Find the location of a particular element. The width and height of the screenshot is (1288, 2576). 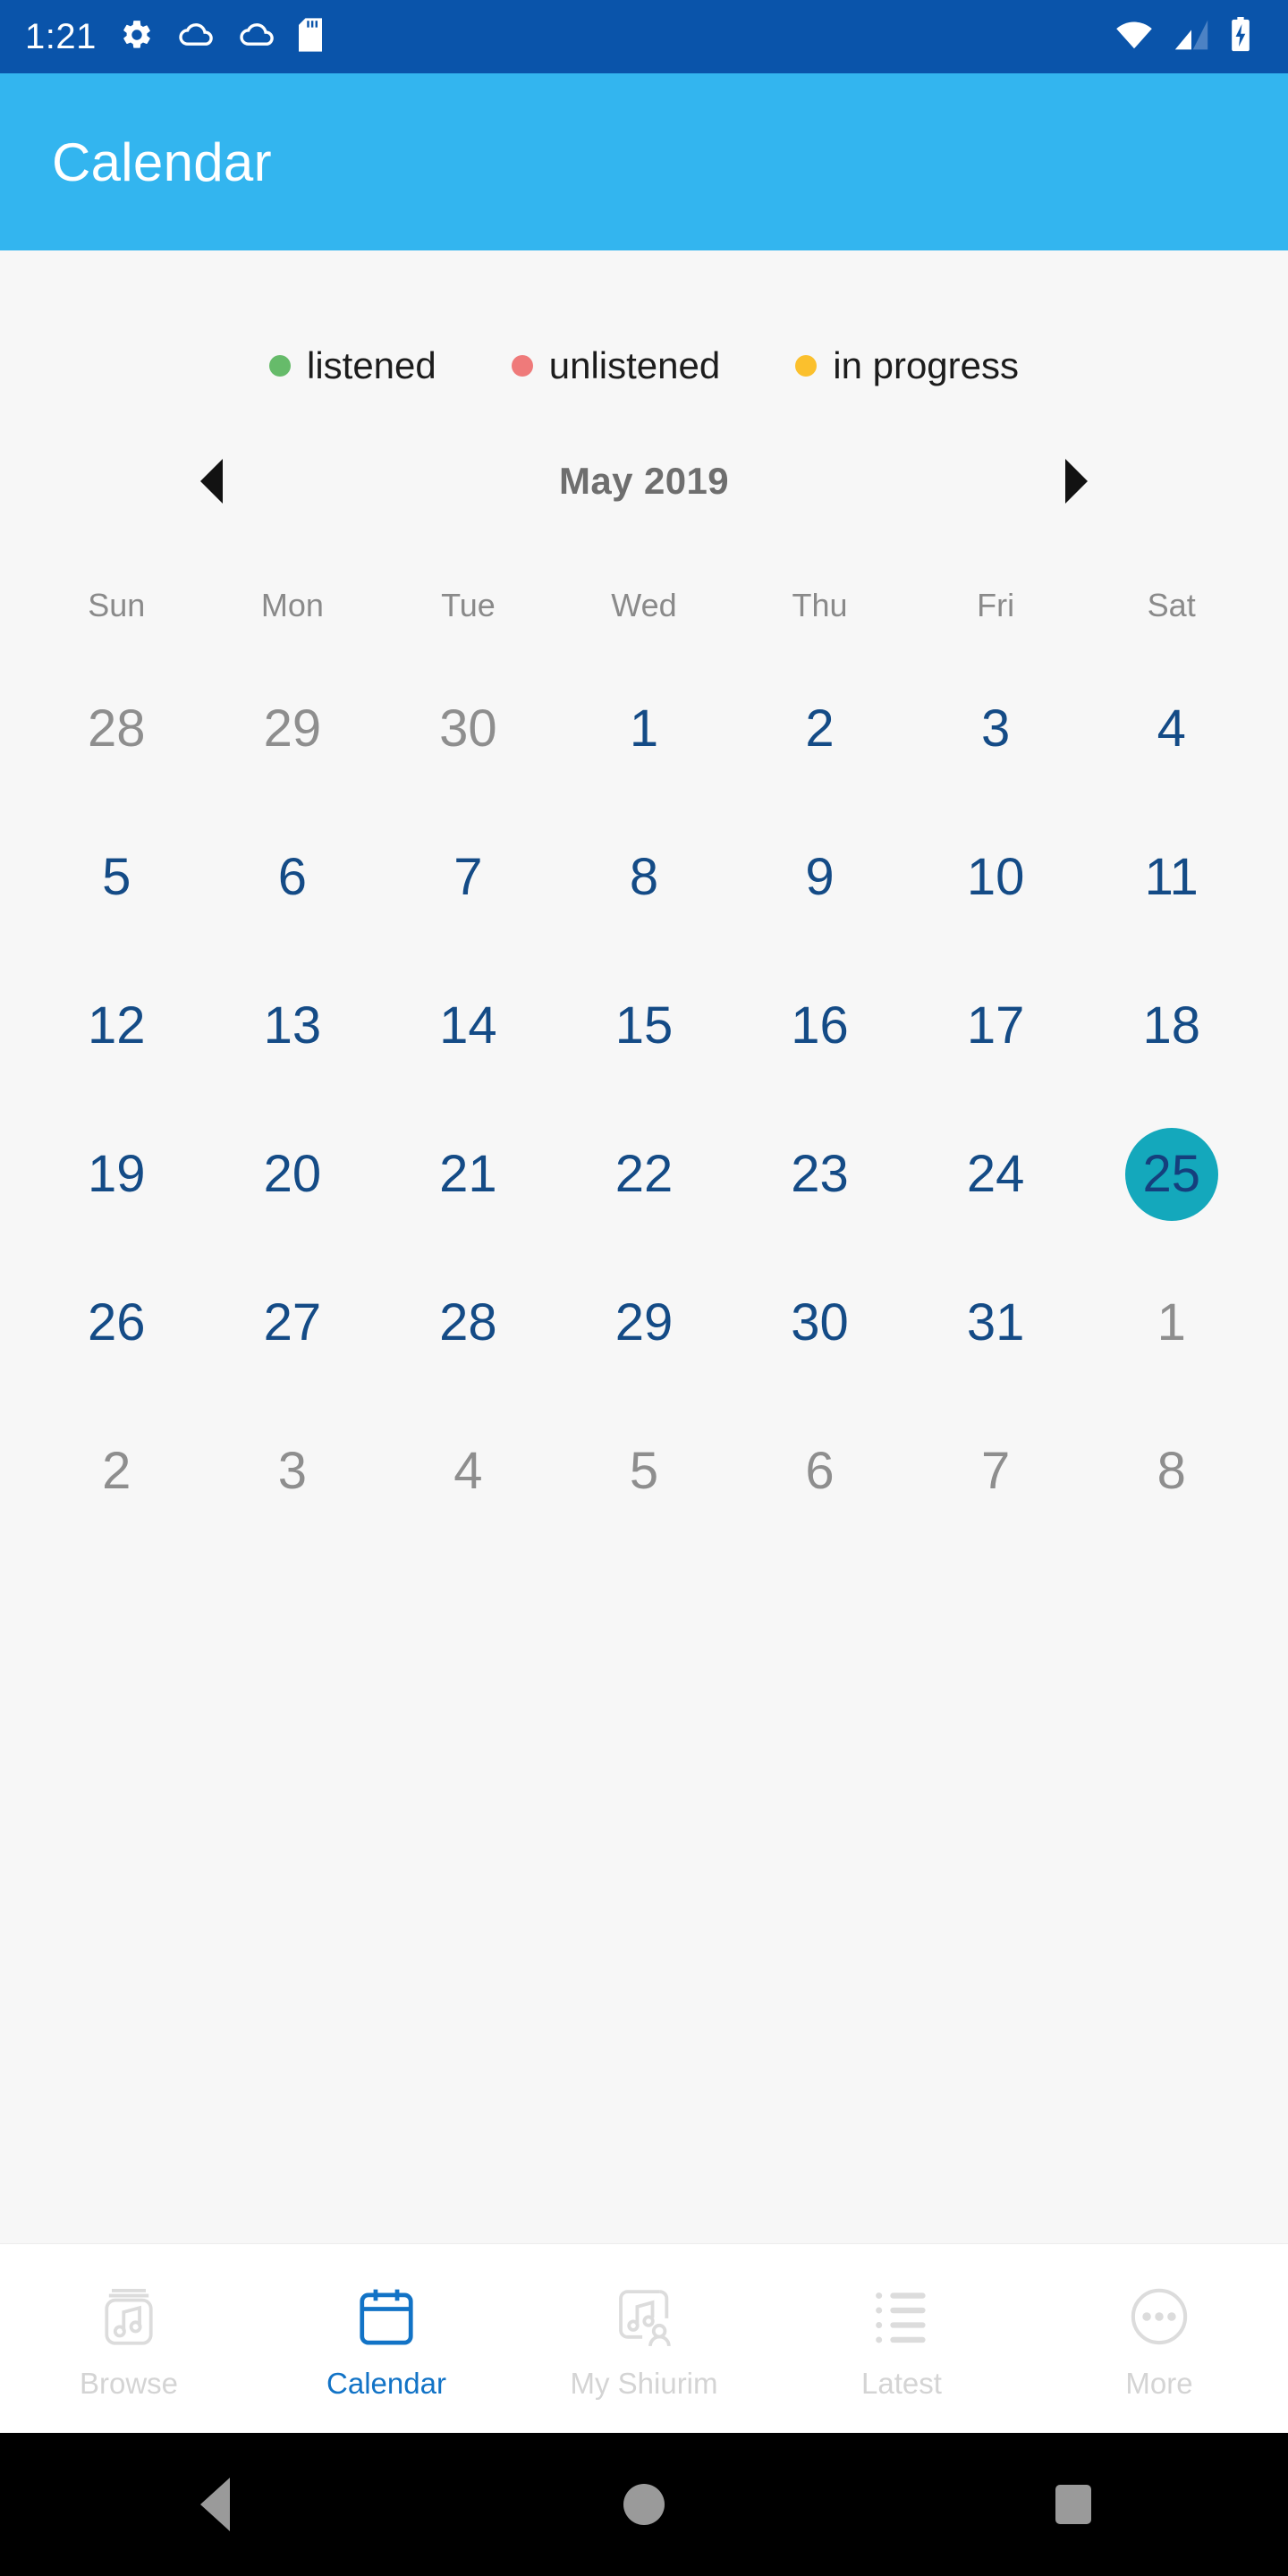

calendar-day-cell: 10 is located at coordinates (996, 877).